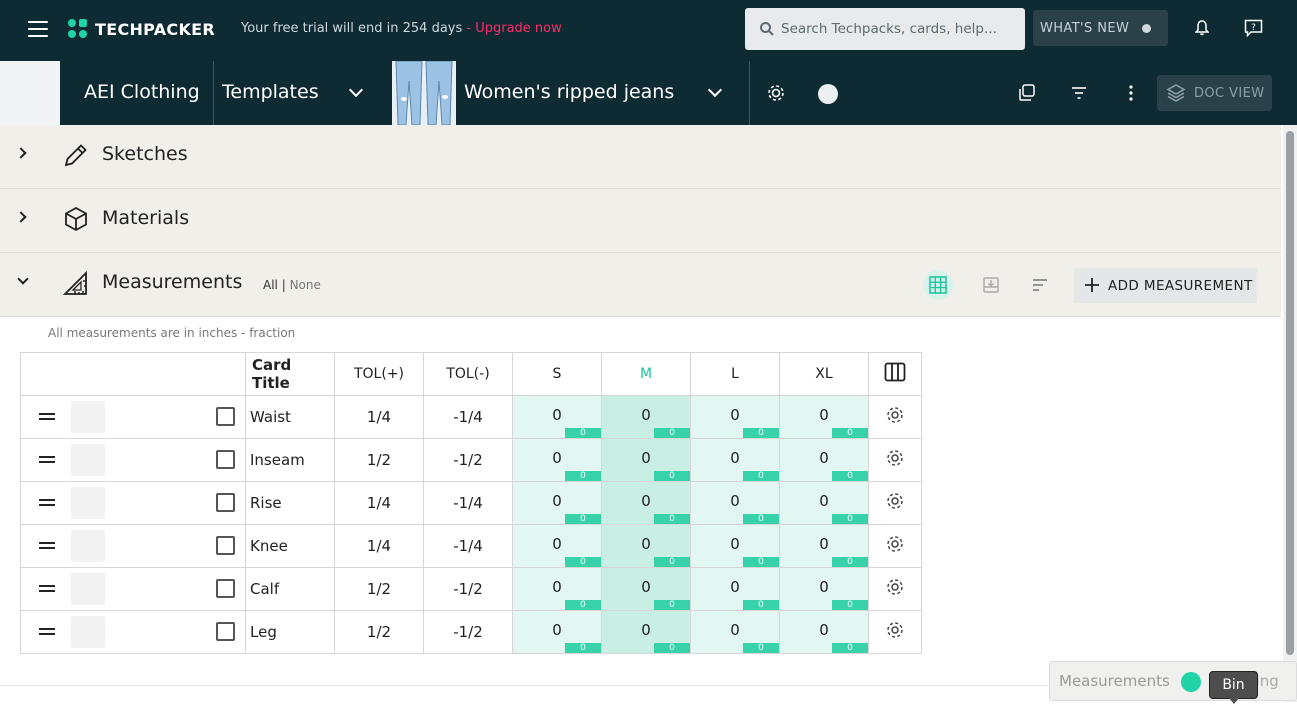  What do you see at coordinates (557, 374) in the screenshot?
I see `header-size-s: S` at bounding box center [557, 374].